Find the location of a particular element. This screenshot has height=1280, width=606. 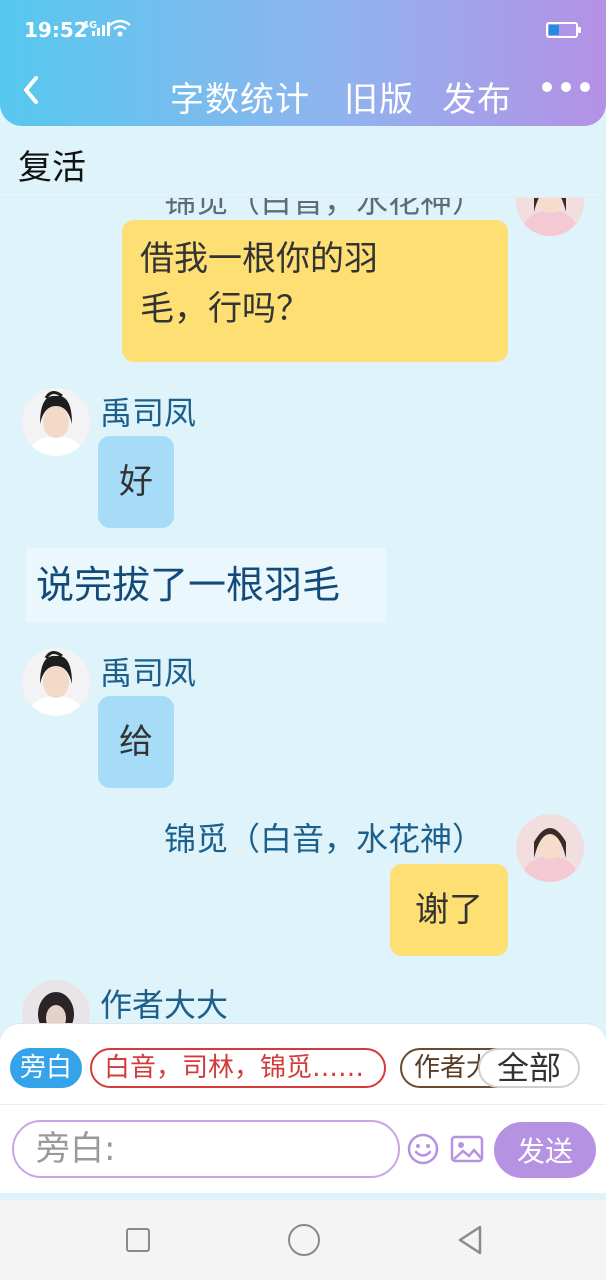

word-count-button: 字数统计 is located at coordinates (240, 96).